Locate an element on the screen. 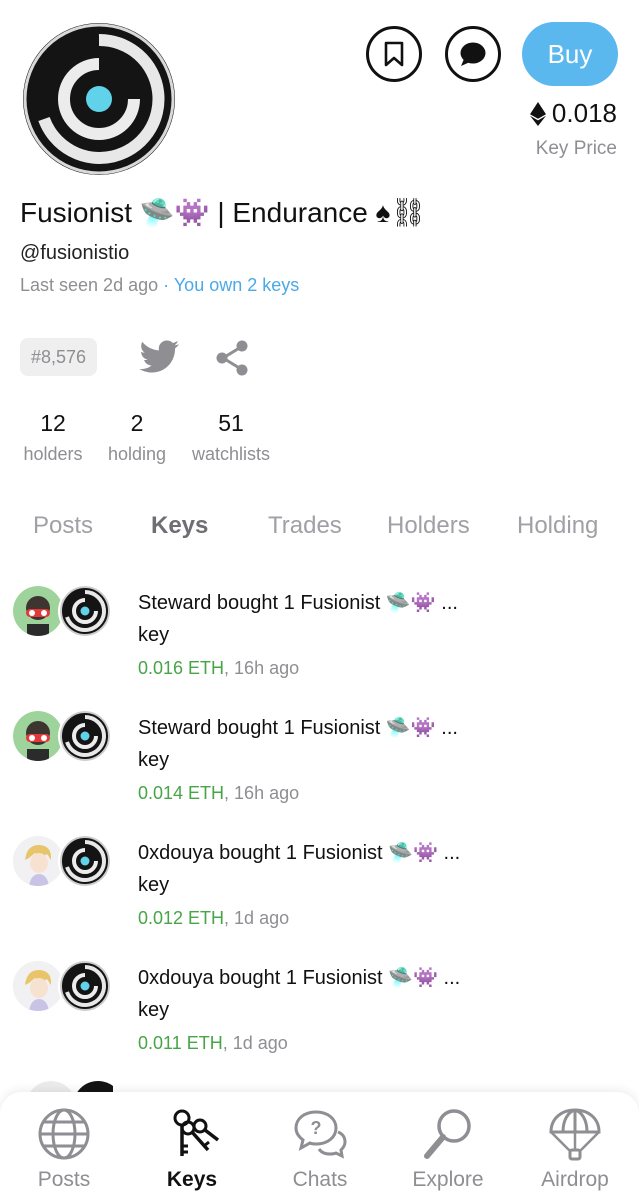 The height and width of the screenshot is (1200, 639). nav-airdrop: Airdrop is located at coordinates (575, 1146).